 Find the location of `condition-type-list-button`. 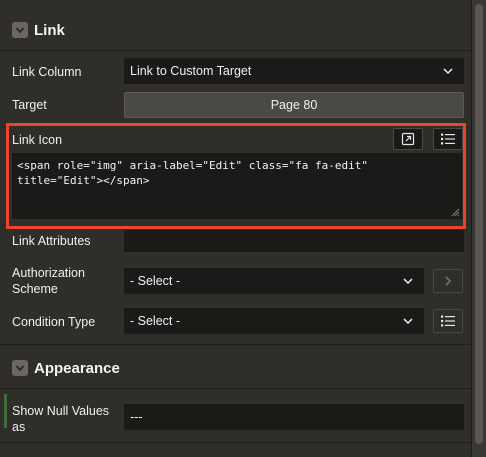

condition-type-list-button is located at coordinates (448, 321).